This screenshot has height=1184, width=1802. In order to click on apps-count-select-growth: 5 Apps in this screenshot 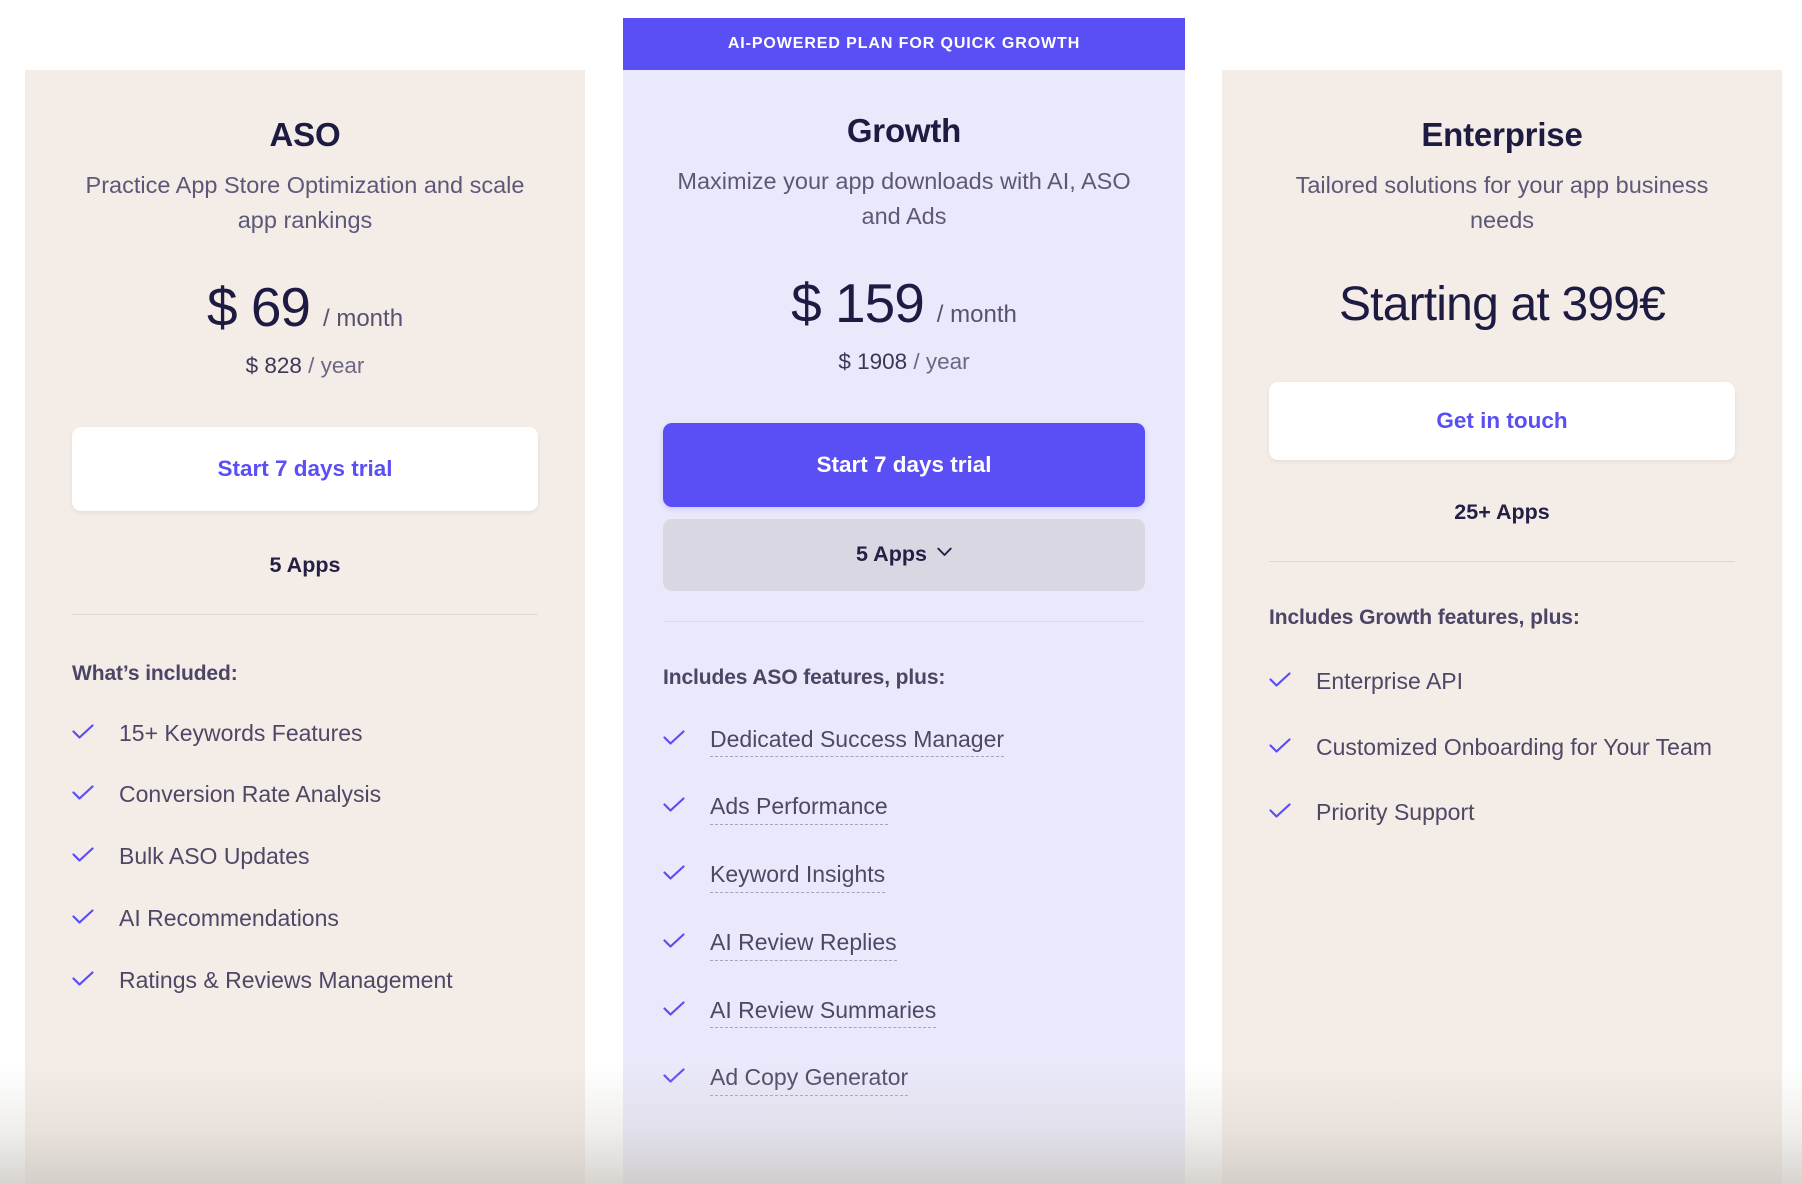, I will do `click(904, 554)`.